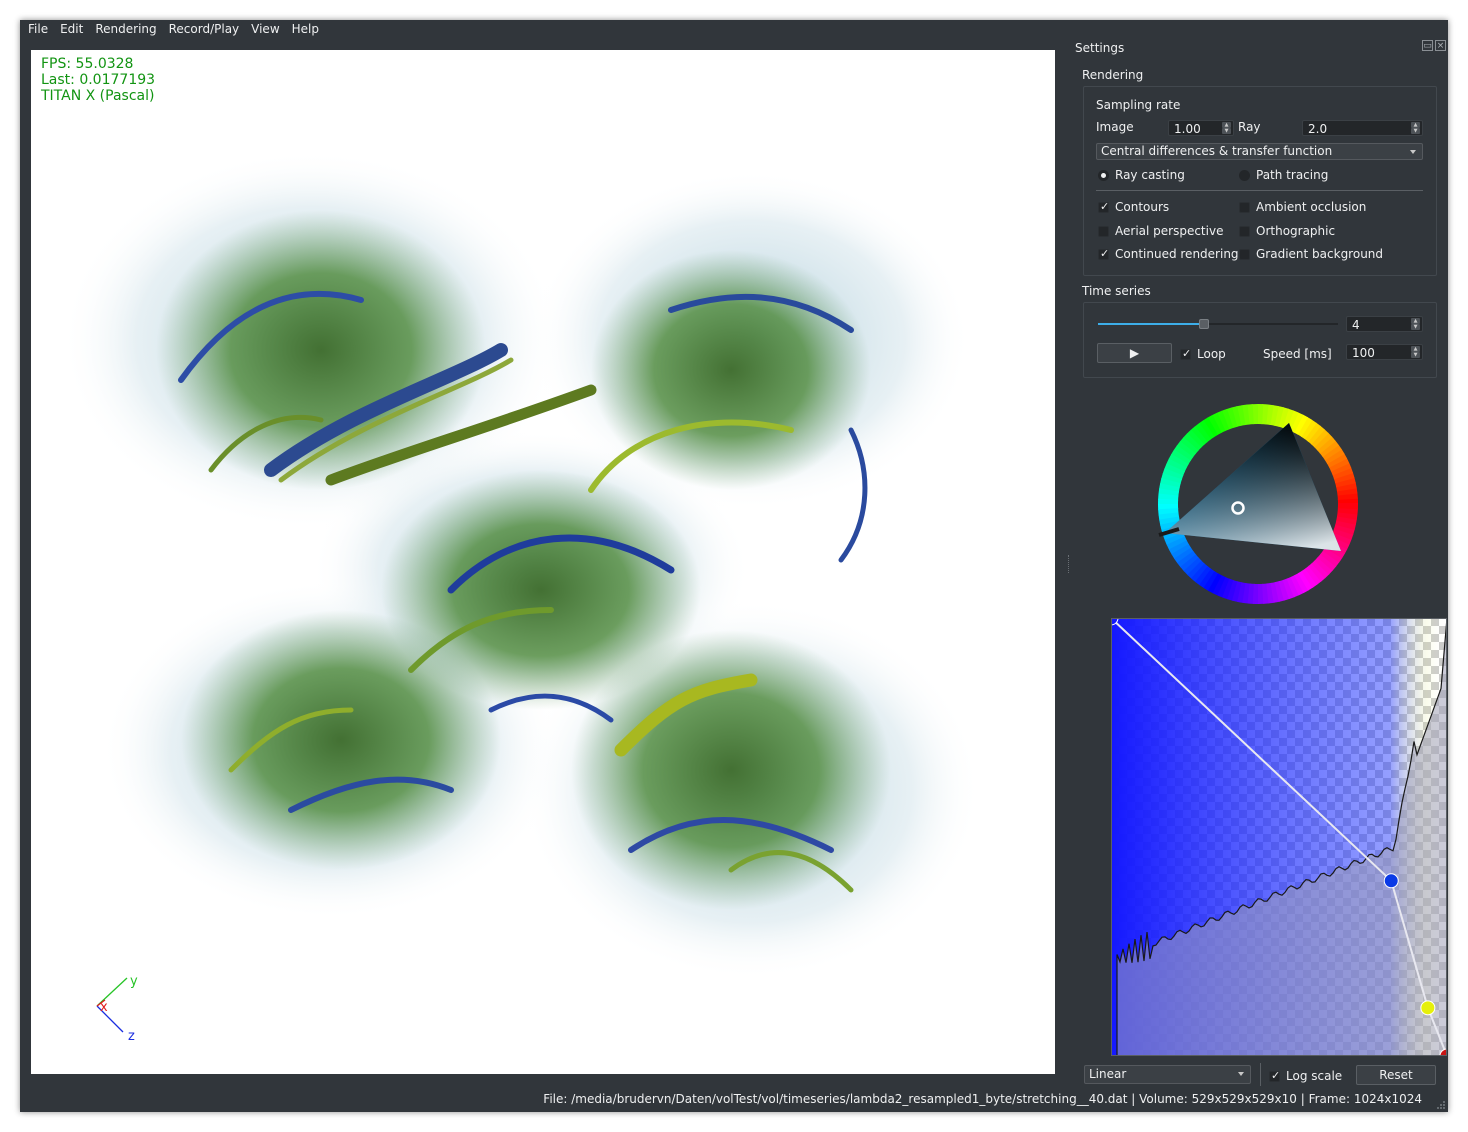 Image resolution: width=1468 pixels, height=1132 pixels. Describe the element at coordinates (1204, 324) in the screenshot. I see `time-slider-handle` at that location.